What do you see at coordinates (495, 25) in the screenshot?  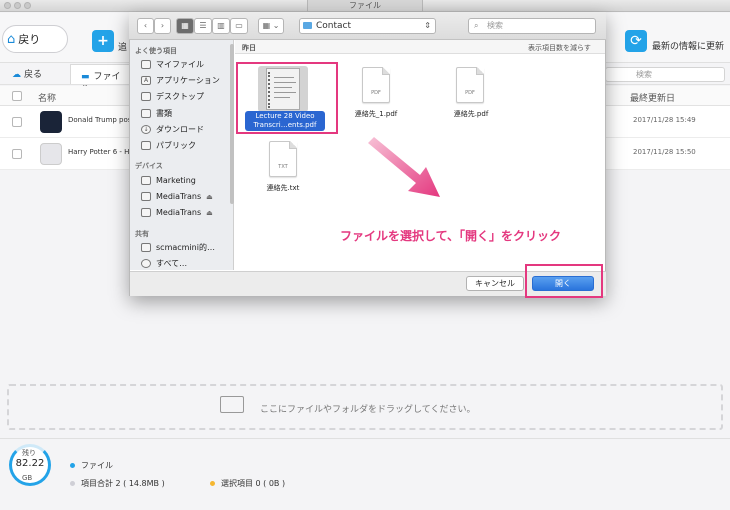 I see `dialog-search-placeholder: 検索` at bounding box center [495, 25].